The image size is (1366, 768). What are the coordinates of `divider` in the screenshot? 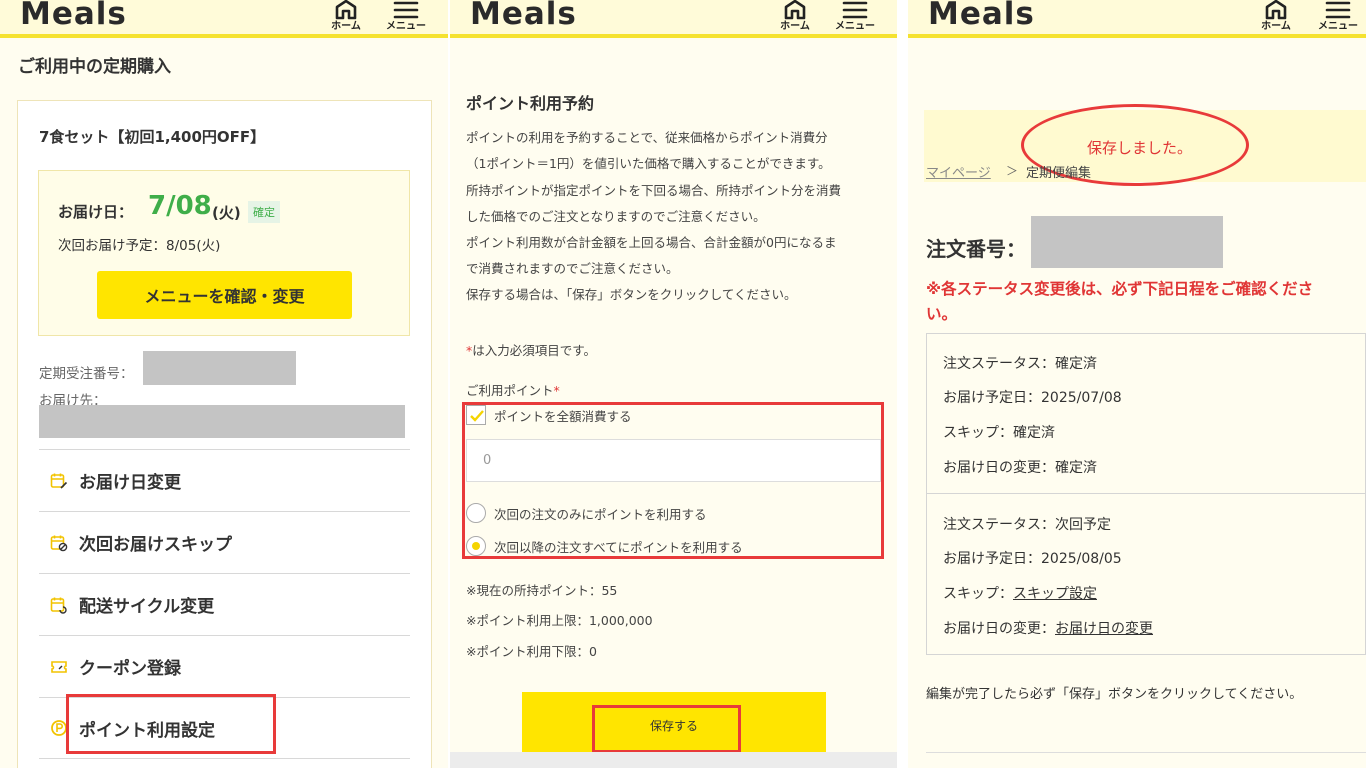 It's located at (1146, 752).